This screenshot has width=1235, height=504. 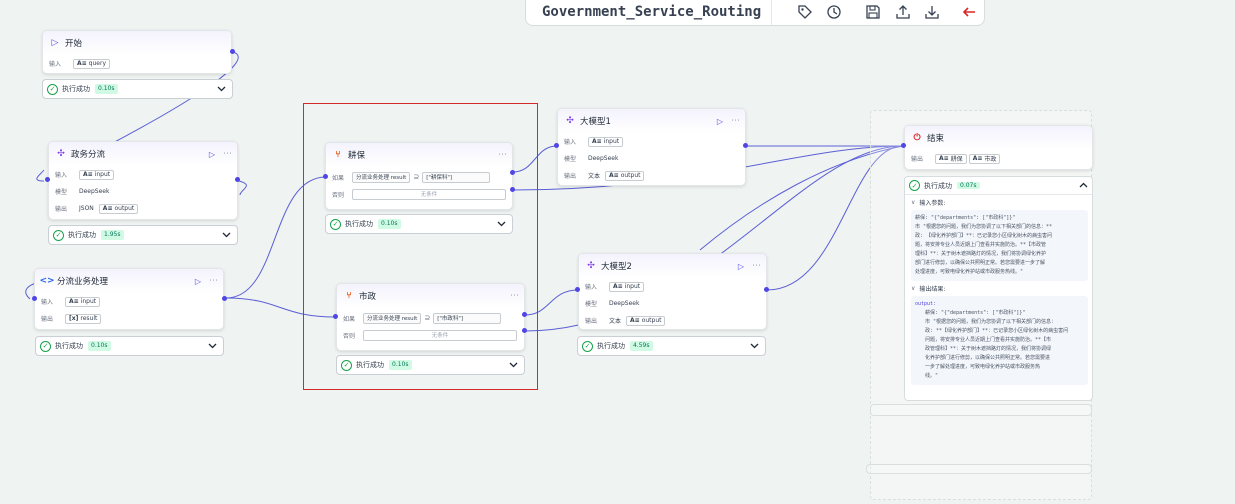 What do you see at coordinates (988, 340) in the screenshot?
I see `output-result-line: 问题，将安排专业人员近期上门查看并实施防治。**【市` at bounding box center [988, 340].